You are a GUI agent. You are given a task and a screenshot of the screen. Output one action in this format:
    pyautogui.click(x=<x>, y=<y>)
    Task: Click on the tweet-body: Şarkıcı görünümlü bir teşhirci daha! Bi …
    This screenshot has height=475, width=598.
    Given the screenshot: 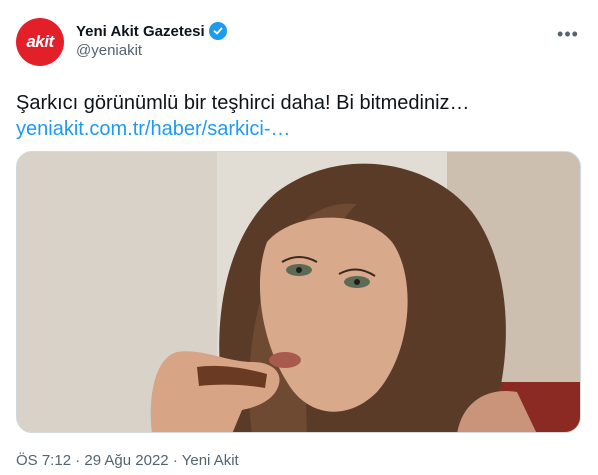 What is the action you would take?
    pyautogui.click(x=243, y=103)
    